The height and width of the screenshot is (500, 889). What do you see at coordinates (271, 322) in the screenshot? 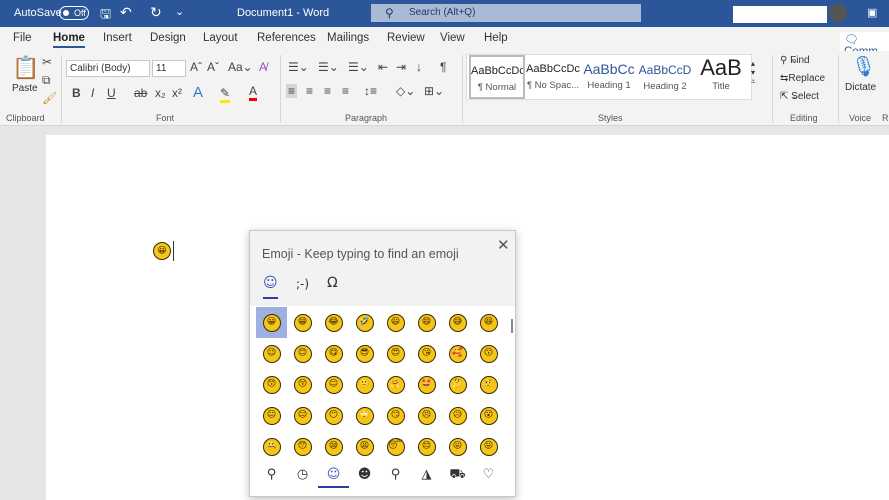
I see `emoji-cell: 😀` at bounding box center [271, 322].